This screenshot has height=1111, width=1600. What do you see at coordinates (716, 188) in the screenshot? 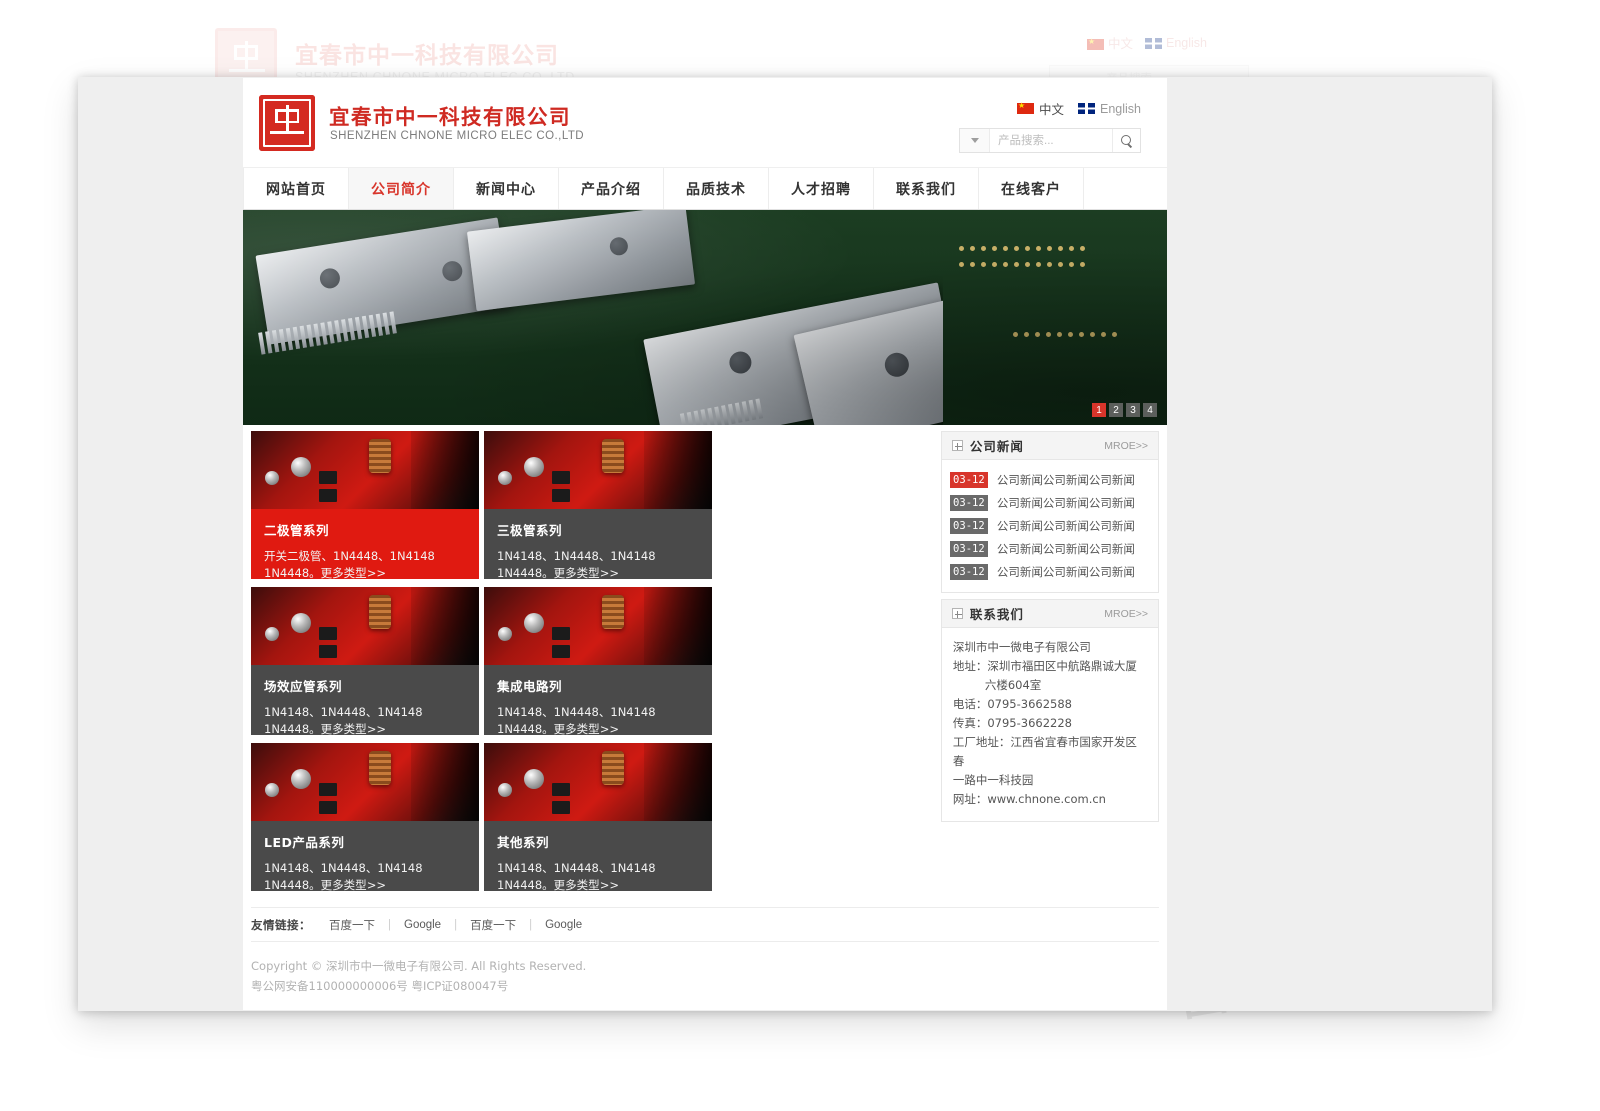
I see `nav-item-quality: 品质技术` at bounding box center [716, 188].